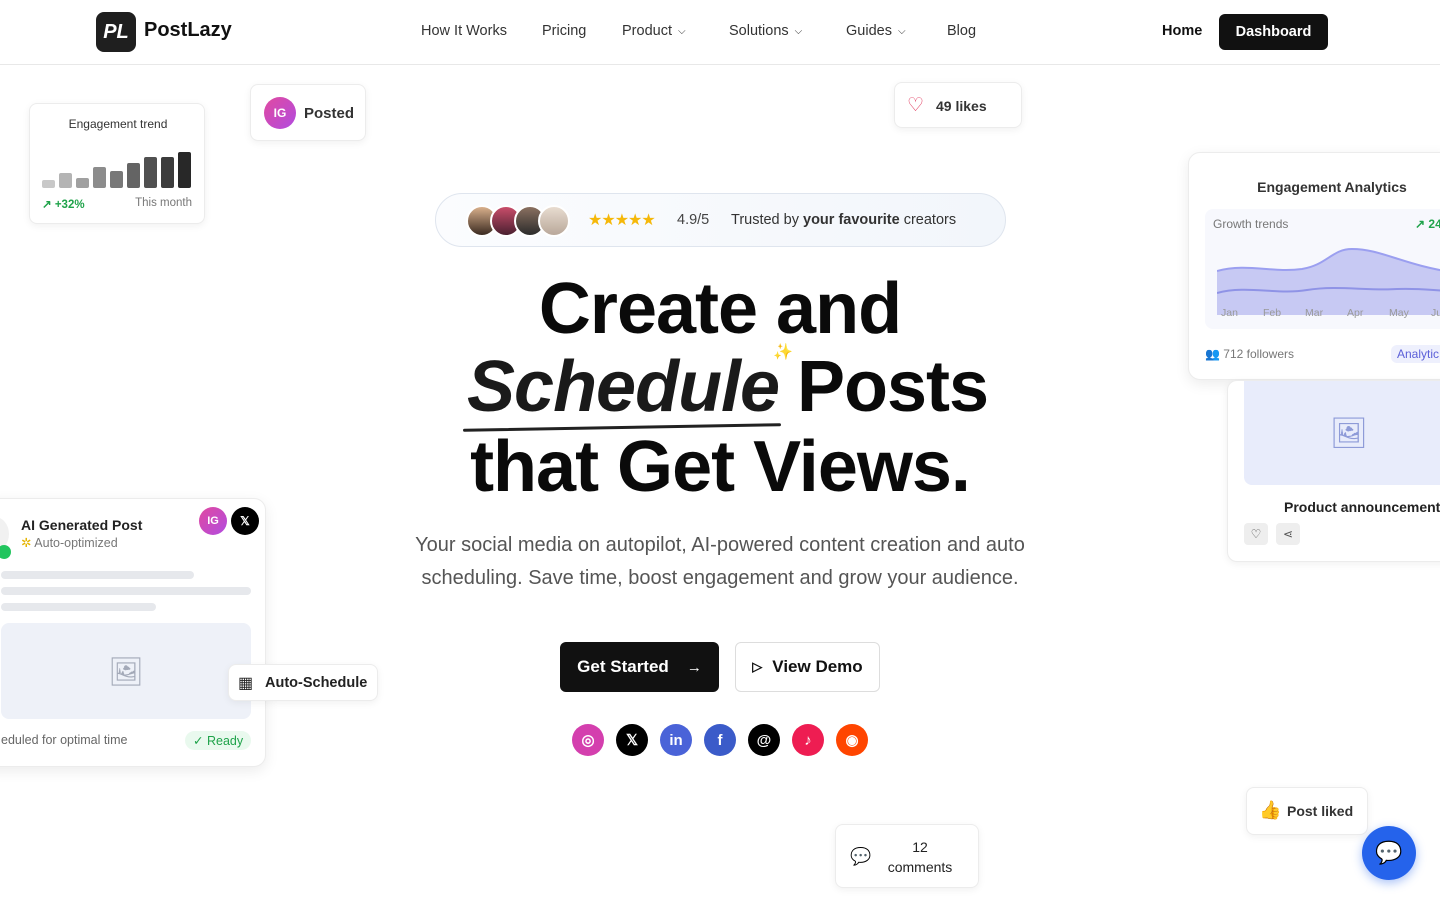 This screenshot has height=900, width=1440. What do you see at coordinates (564, 31) in the screenshot?
I see `nav-pricing: Pricing` at bounding box center [564, 31].